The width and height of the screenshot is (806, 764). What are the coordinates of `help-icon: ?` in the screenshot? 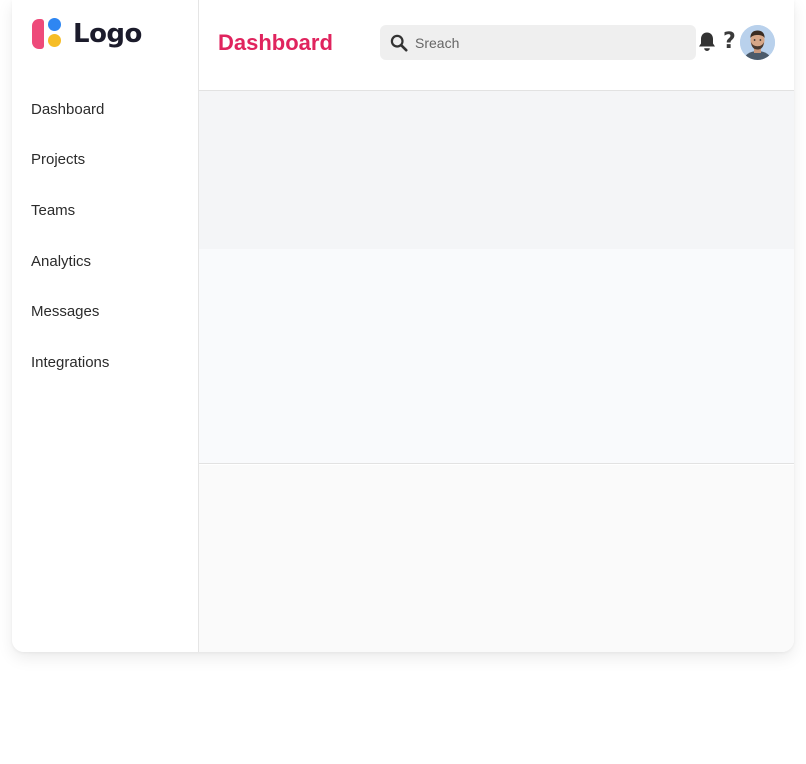 It's located at (729, 42).